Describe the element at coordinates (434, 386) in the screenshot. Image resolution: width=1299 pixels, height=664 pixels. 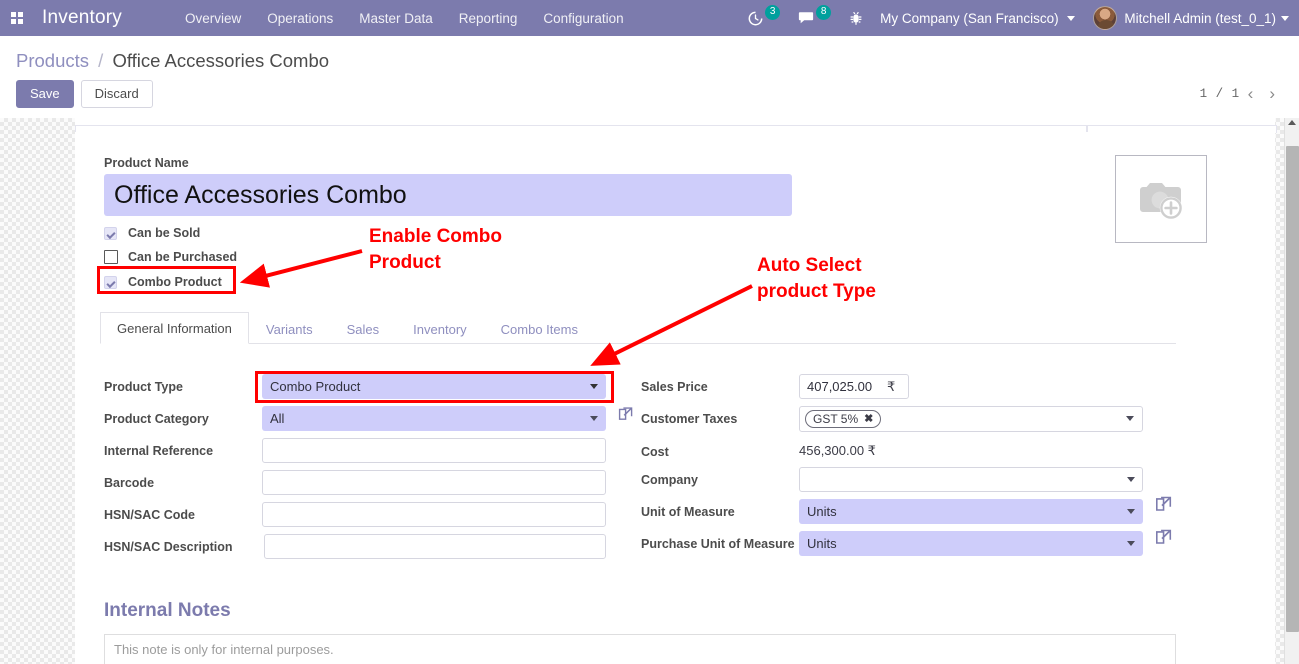
I see `product-type-select` at that location.